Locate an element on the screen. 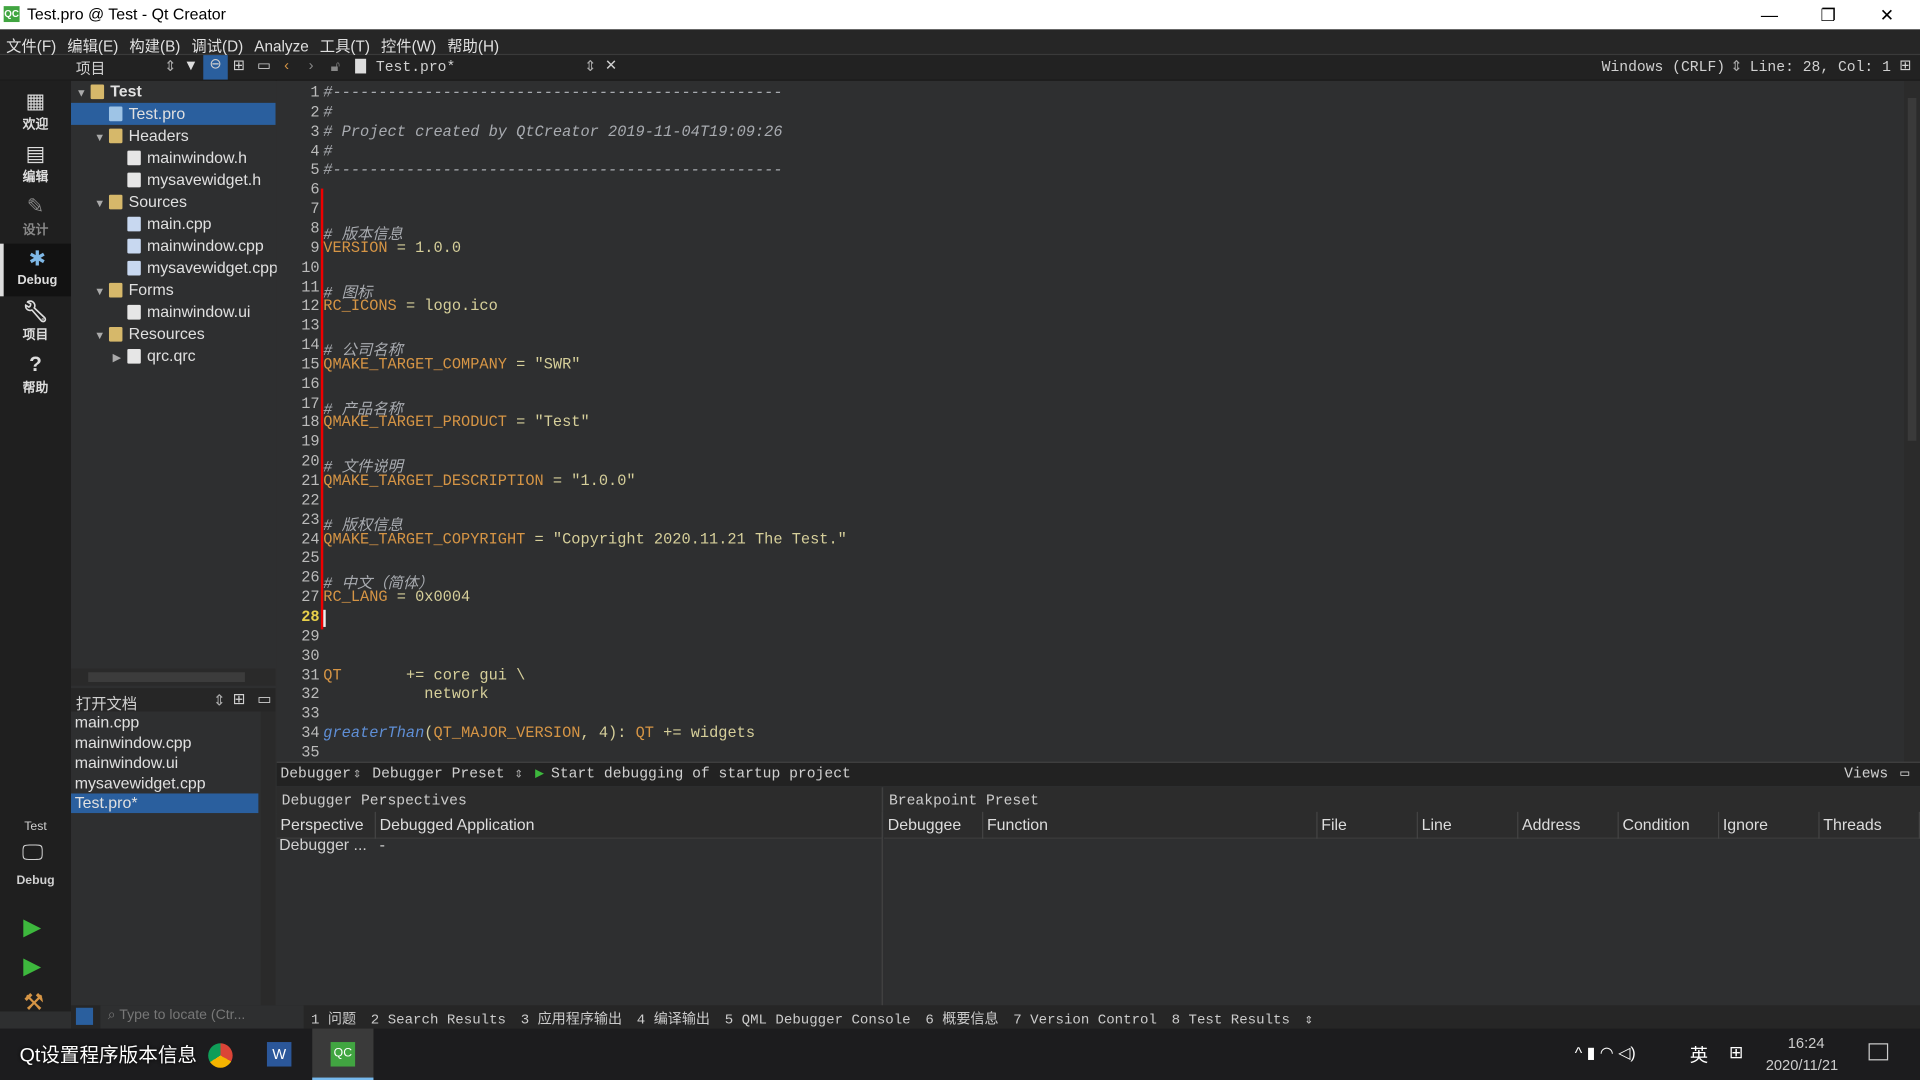 The width and height of the screenshot is (1920, 1080). mode-pencil: ✎ 设计 is located at coordinates (35, 217).